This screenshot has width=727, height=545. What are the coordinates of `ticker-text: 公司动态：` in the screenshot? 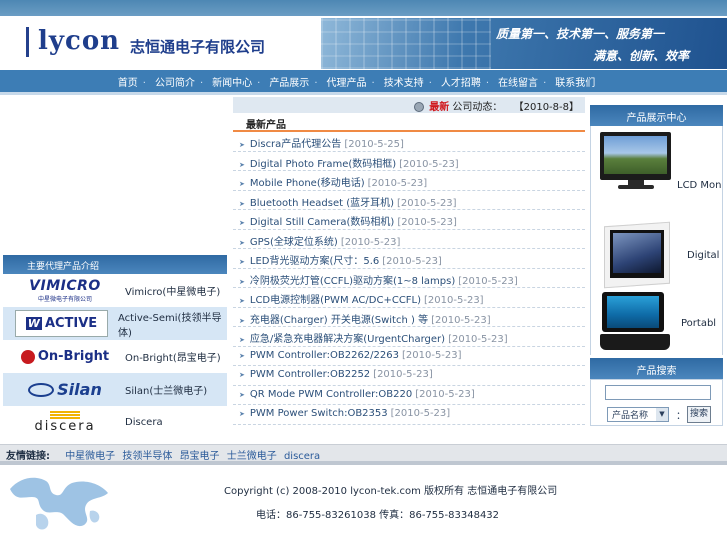 It's located at (477, 107).